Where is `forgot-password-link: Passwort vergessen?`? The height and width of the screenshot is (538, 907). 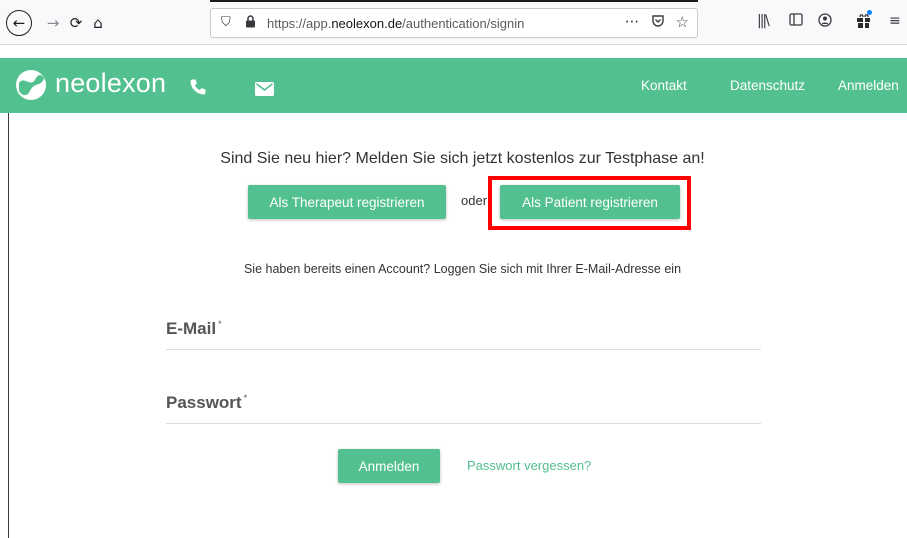 forgot-password-link: Passwort vergessen? is located at coordinates (529, 465).